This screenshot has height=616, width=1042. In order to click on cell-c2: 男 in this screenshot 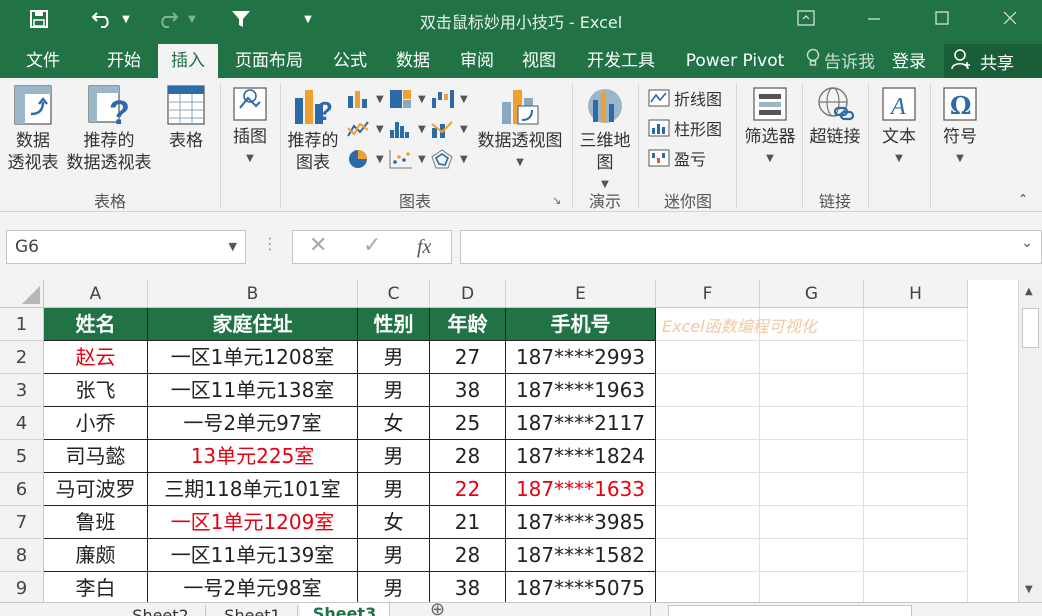, I will do `click(394, 357)`.